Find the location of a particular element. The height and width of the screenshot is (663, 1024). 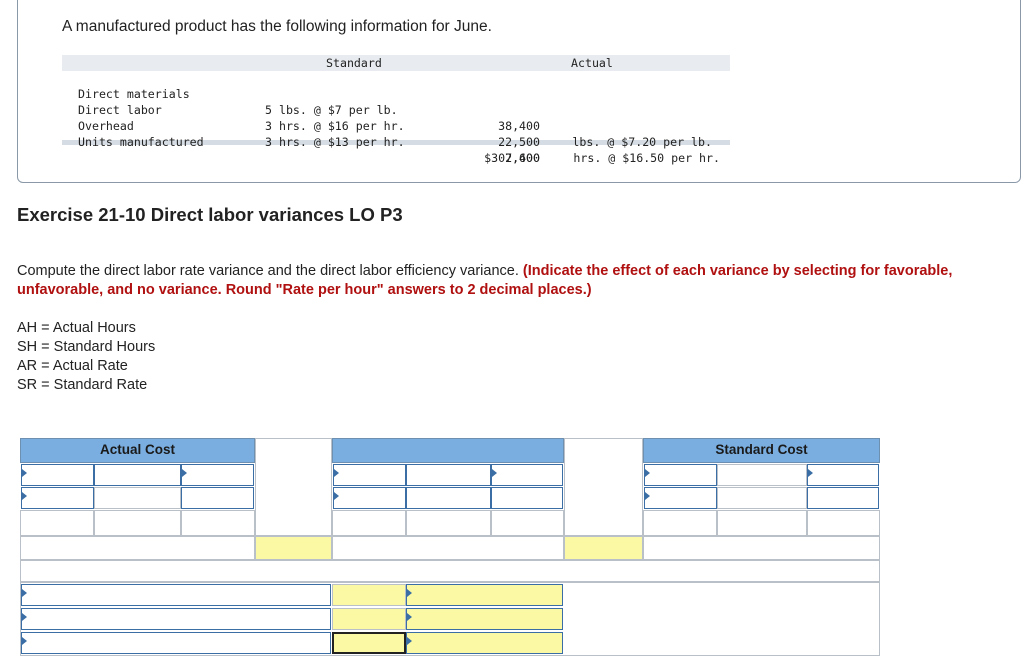

row-actual-qty: 7,600 is located at coordinates (522, 158).